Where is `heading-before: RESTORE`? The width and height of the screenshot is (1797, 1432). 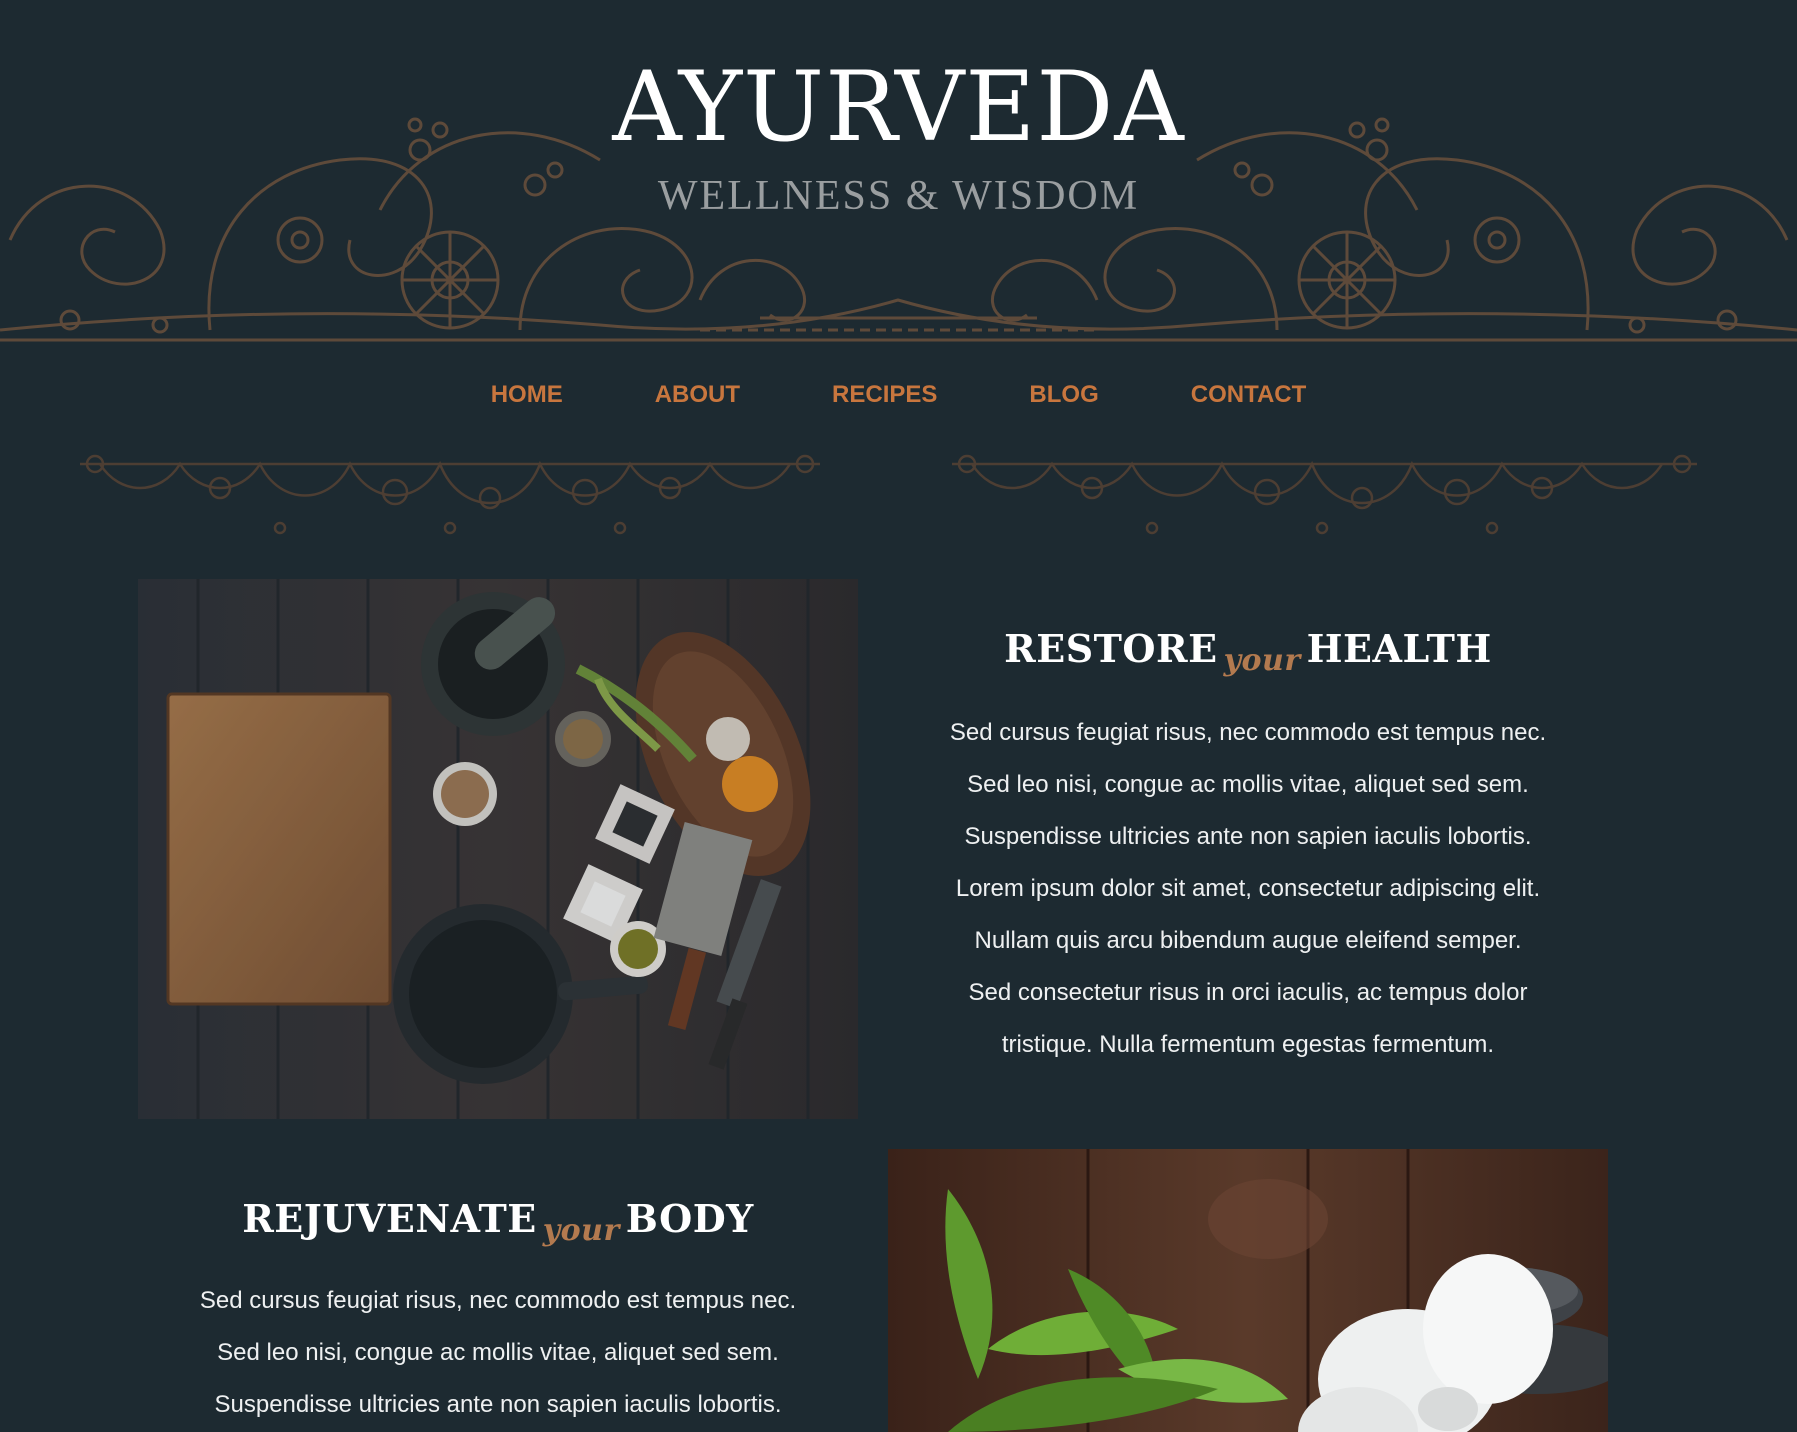
heading-before: RESTORE is located at coordinates (1111, 648).